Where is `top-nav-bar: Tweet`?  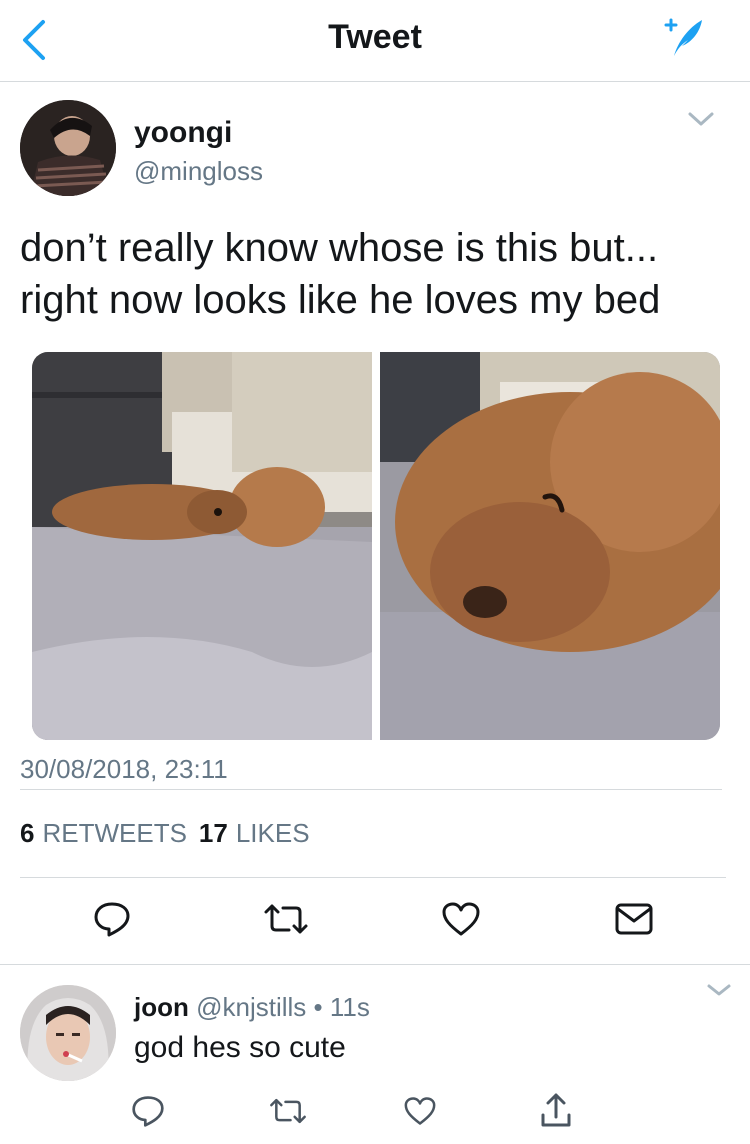
top-nav-bar: Tweet is located at coordinates (375, 41).